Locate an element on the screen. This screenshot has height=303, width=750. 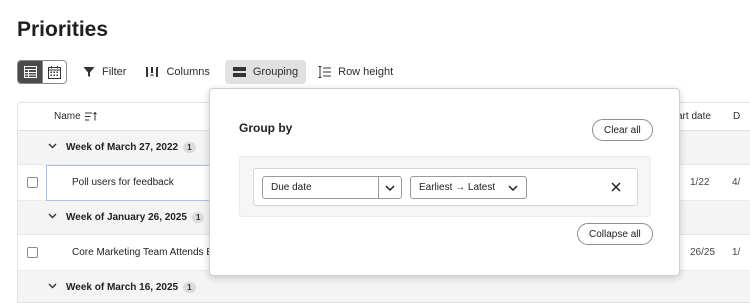
clear-all-button: Clear all is located at coordinates (622, 130).